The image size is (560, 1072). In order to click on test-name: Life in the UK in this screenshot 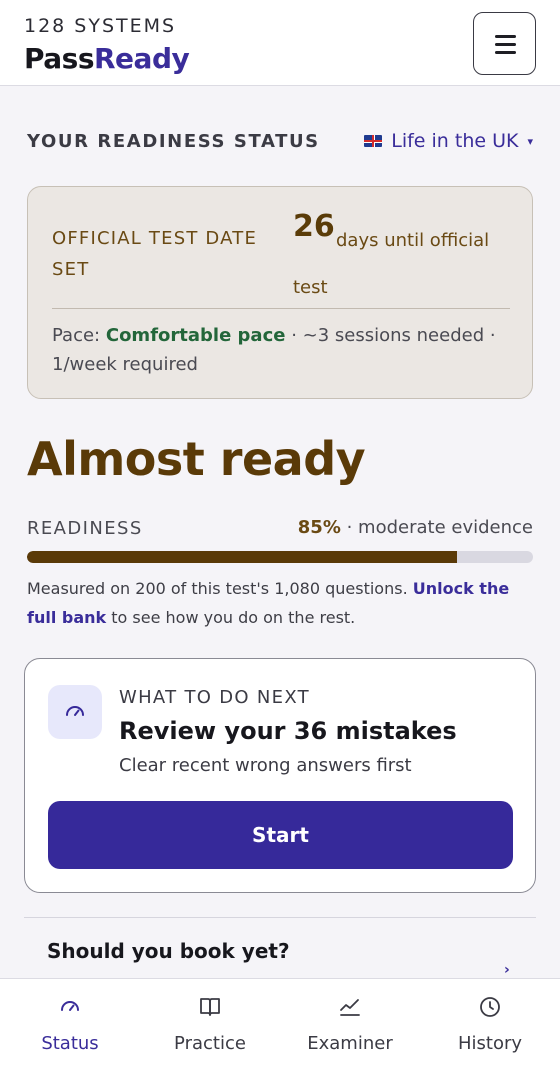, I will do `click(455, 141)`.